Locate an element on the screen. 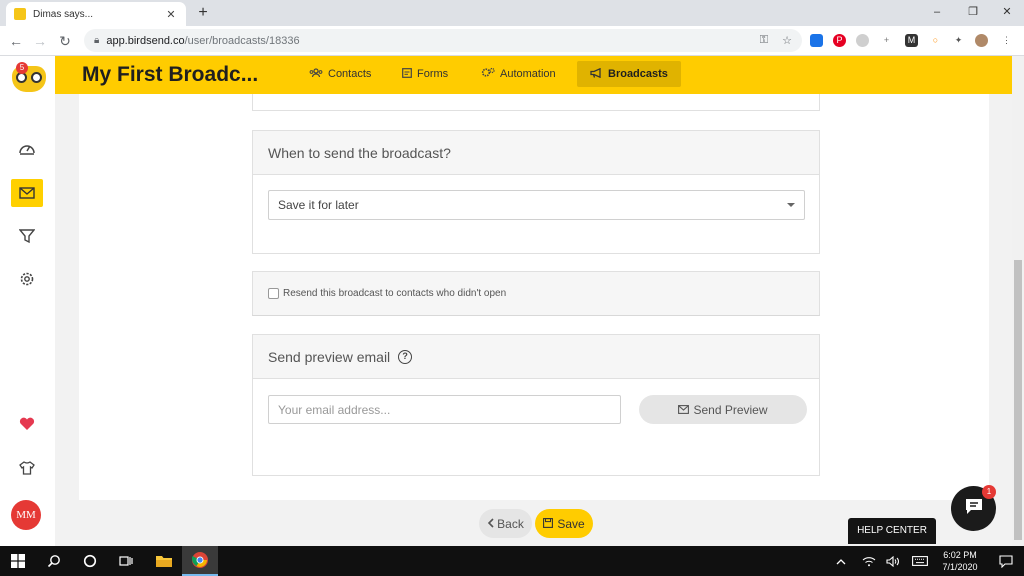  nav-label: Forms is located at coordinates (433, 74).